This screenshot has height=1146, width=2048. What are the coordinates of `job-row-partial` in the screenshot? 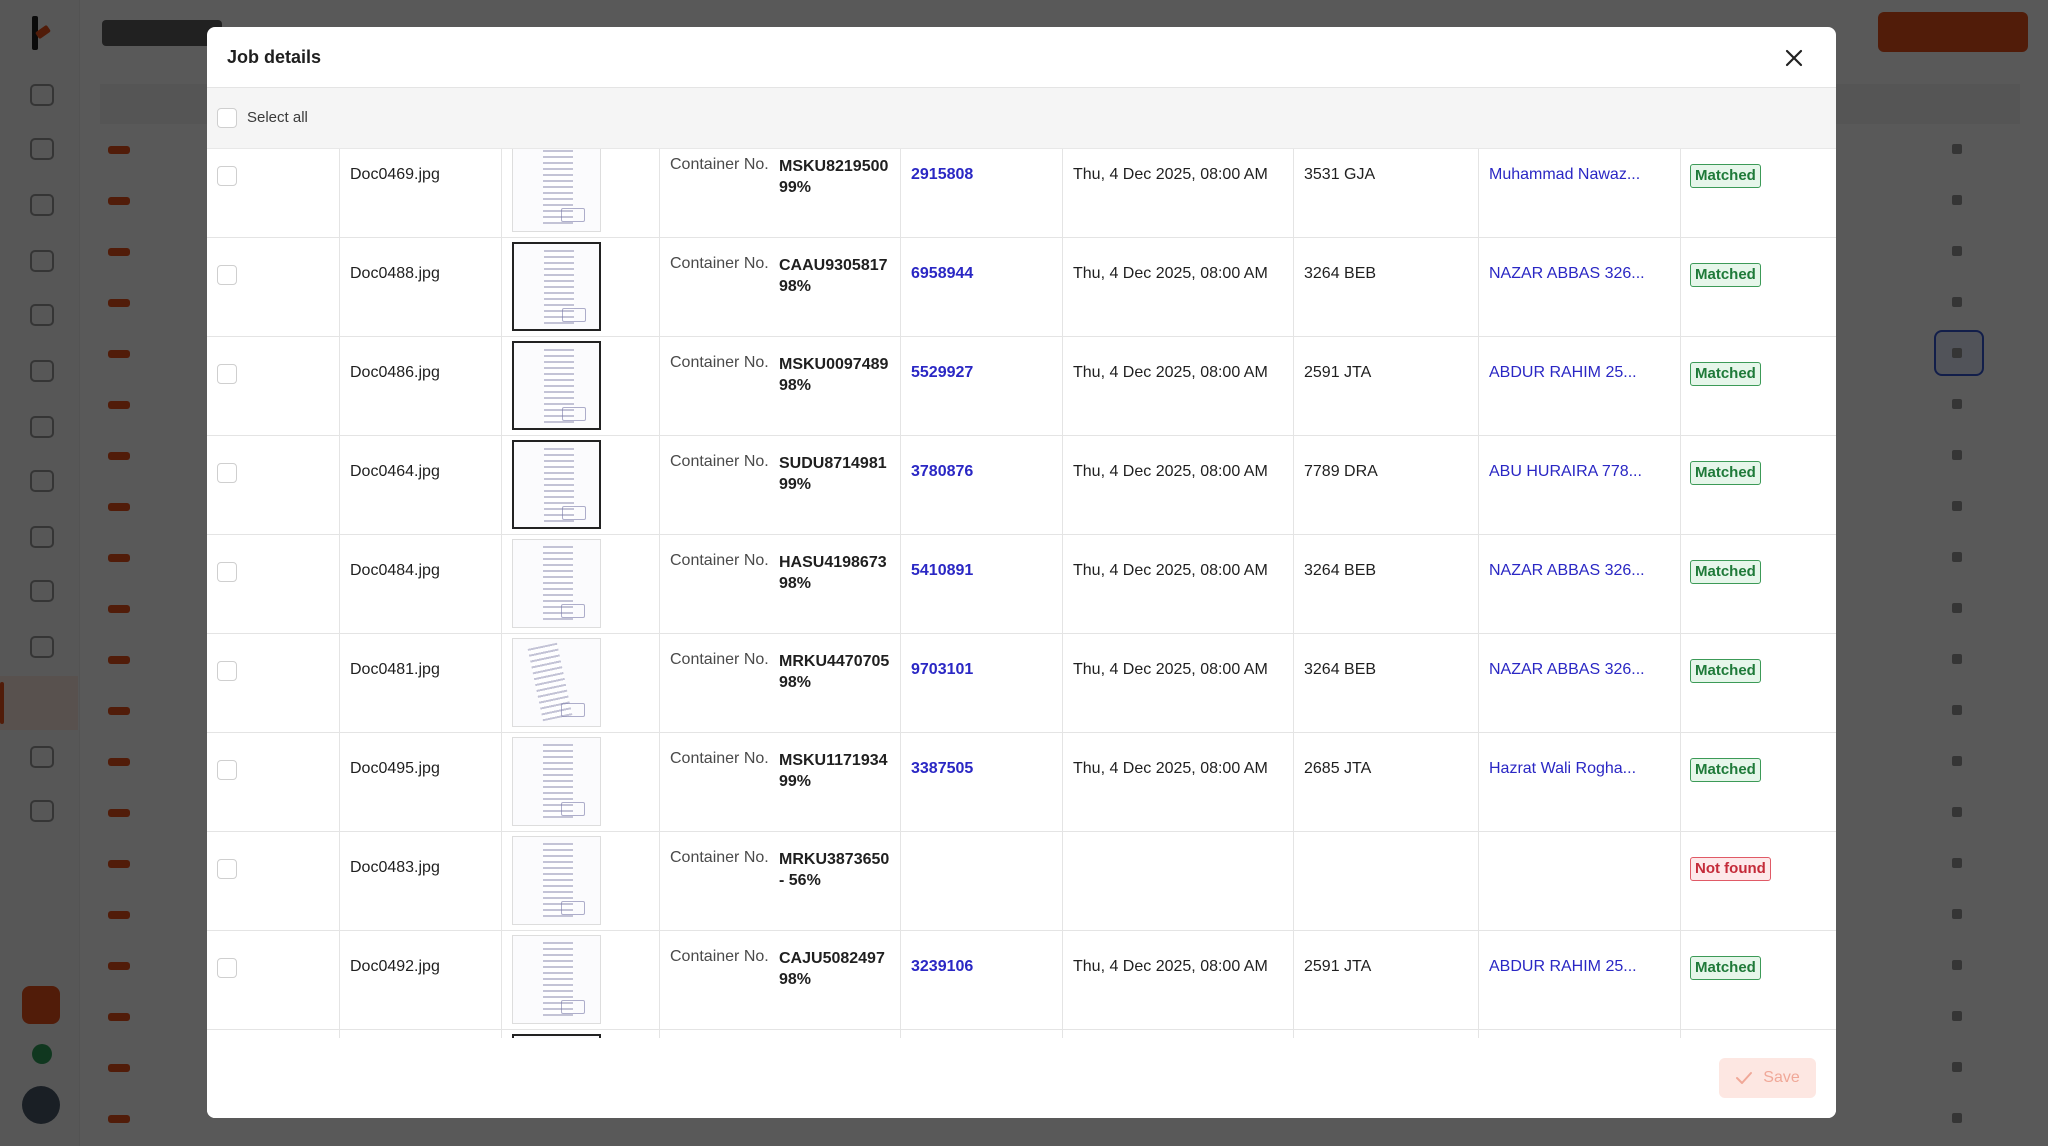 It's located at (1021, 1034).